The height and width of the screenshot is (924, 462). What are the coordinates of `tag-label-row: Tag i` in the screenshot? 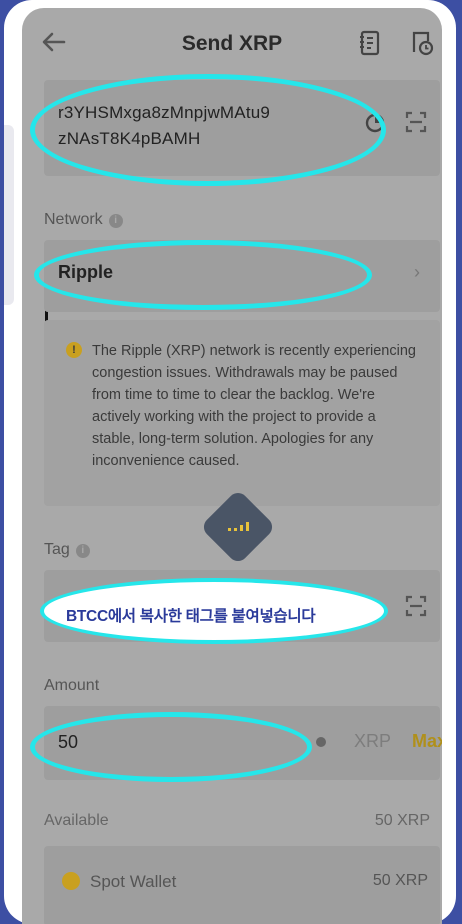 It's located at (67, 550).